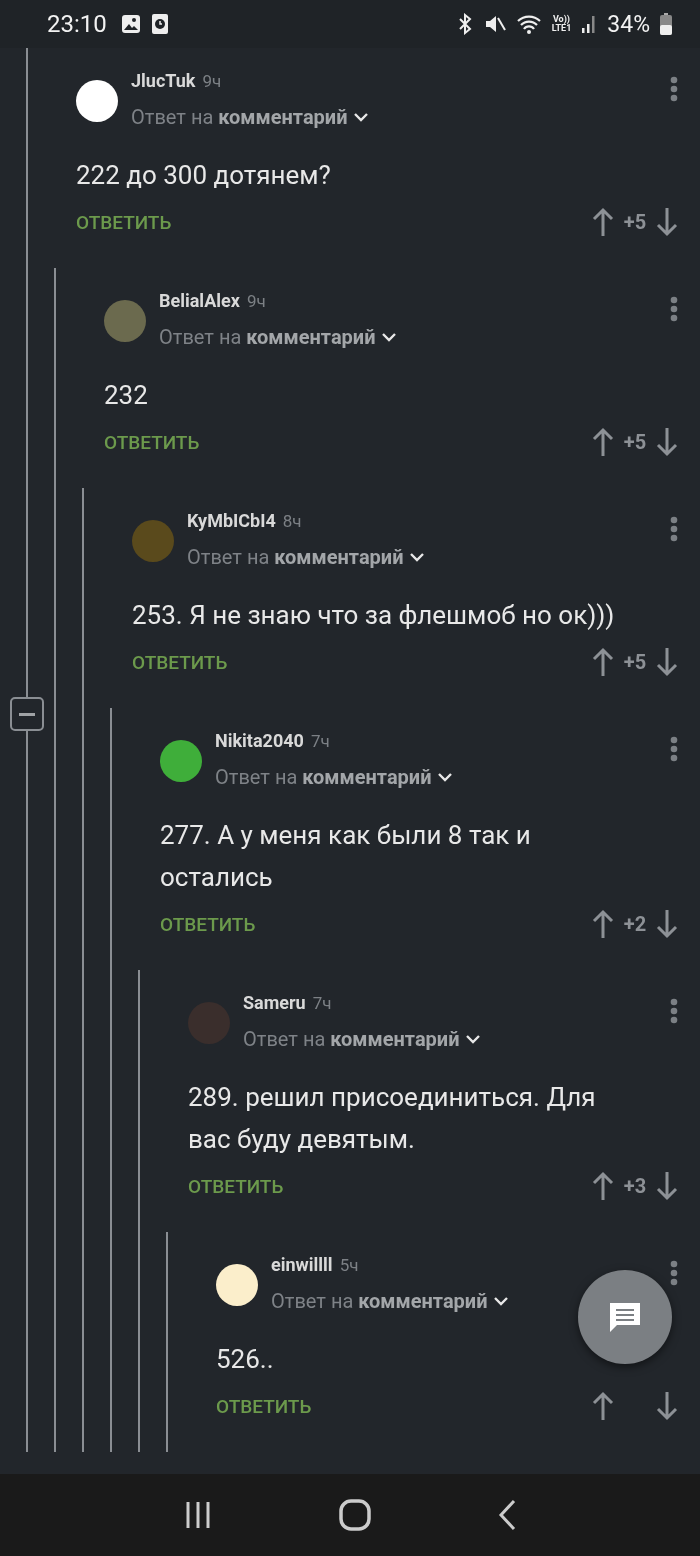  I want to click on username: einwillll, so click(302, 1264).